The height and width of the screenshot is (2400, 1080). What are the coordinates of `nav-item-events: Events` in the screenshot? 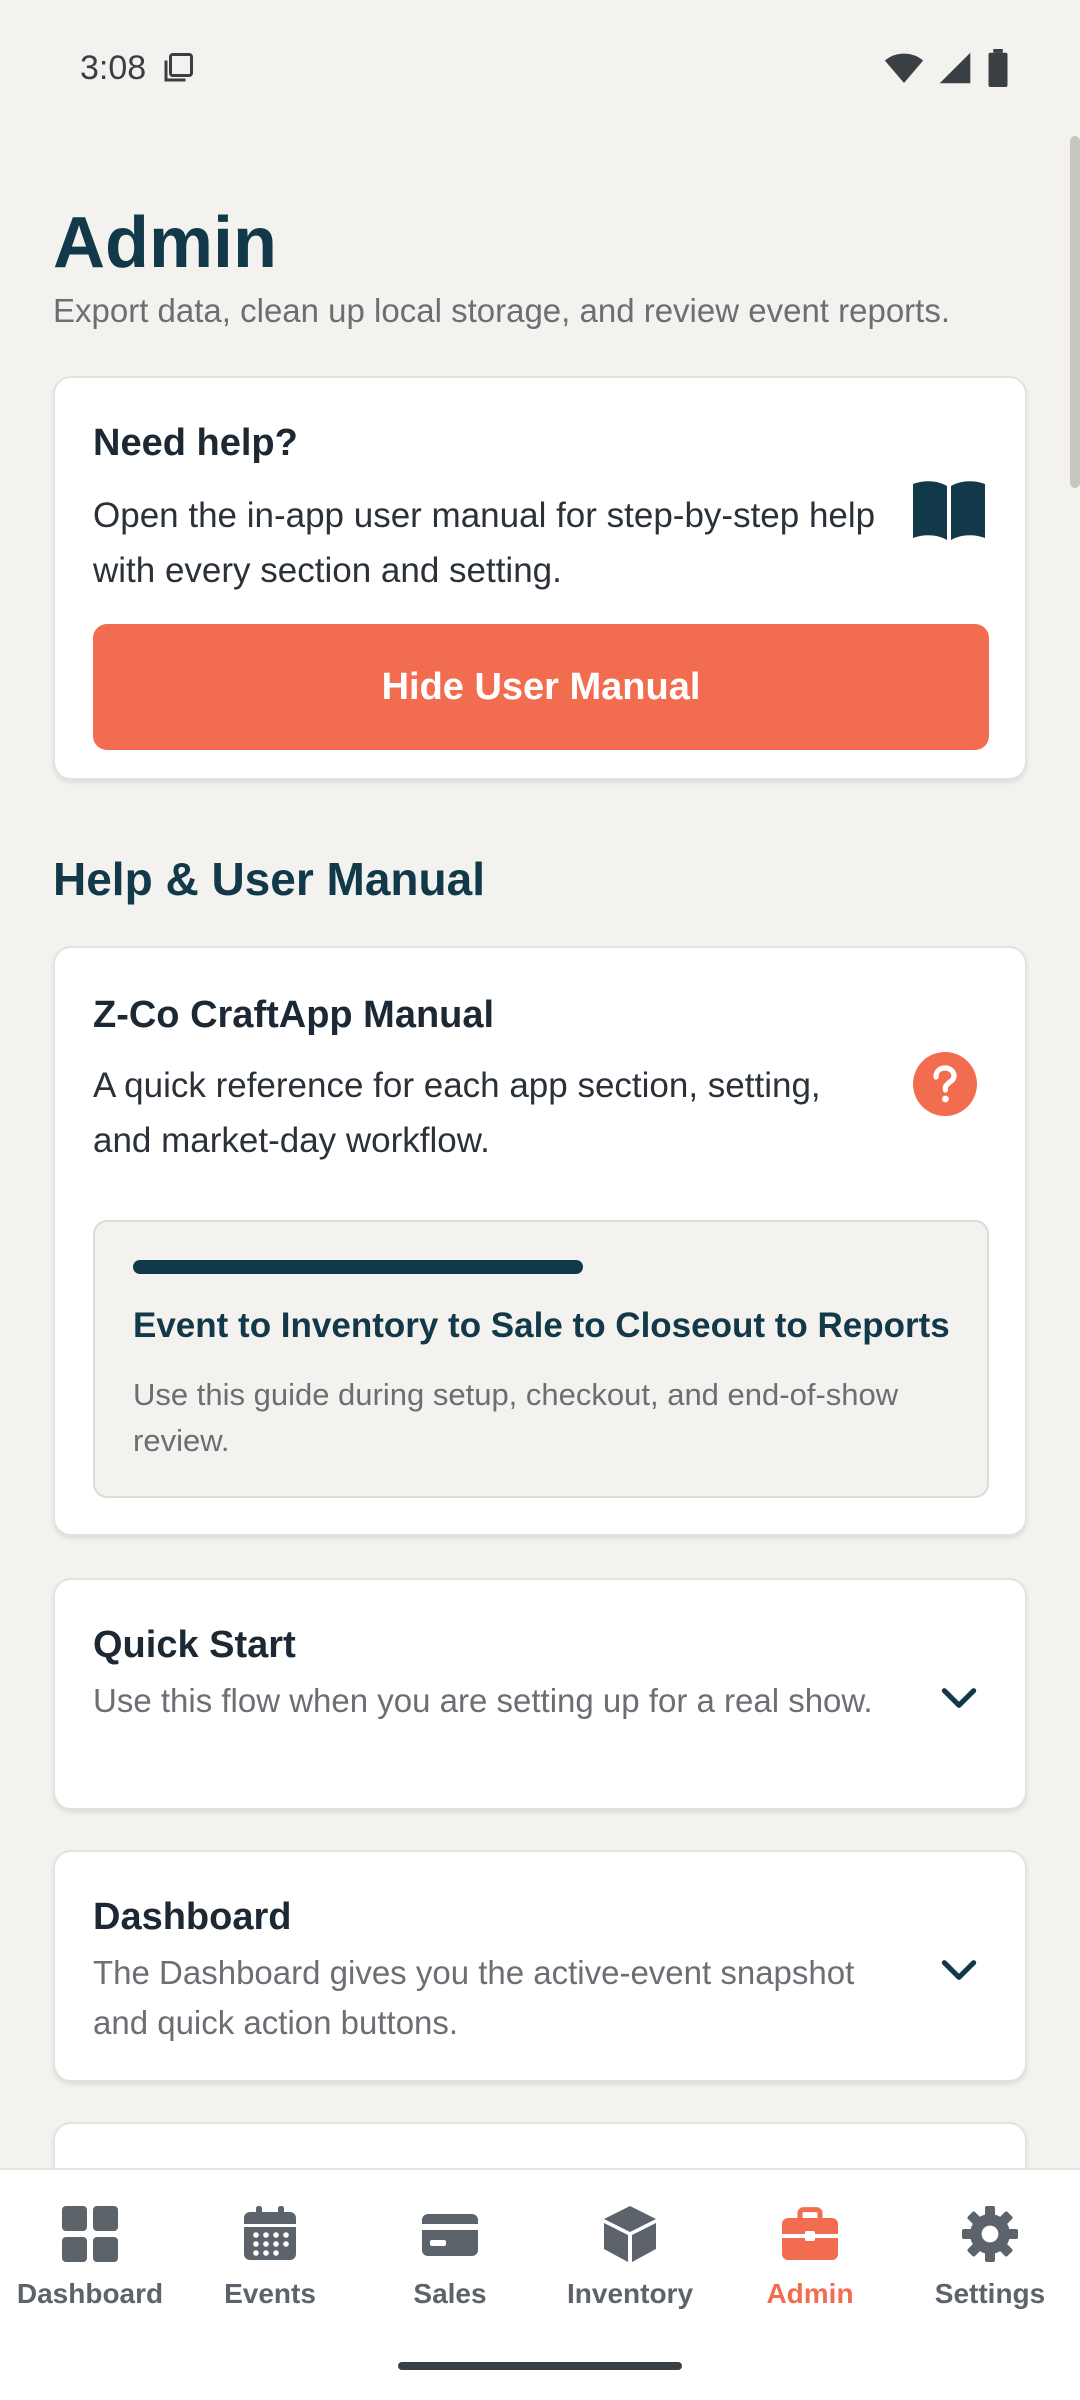 It's located at (270, 2257).